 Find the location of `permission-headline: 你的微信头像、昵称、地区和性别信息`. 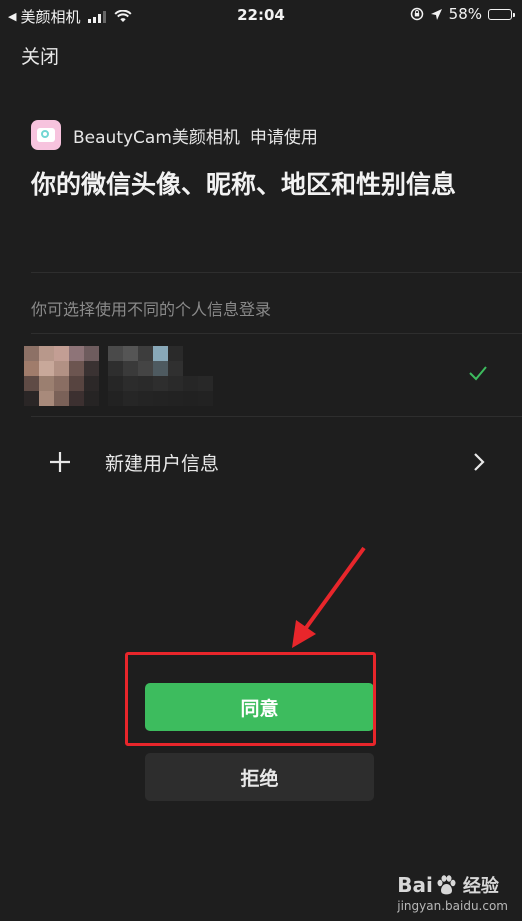

permission-headline: 你的微信头像、昵称、地区和性别信息 is located at coordinates (244, 184).